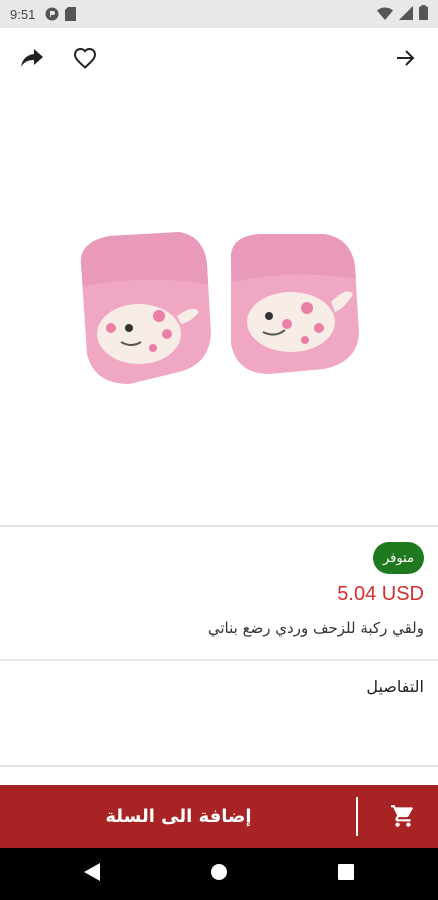 This screenshot has width=438, height=900. I want to click on nav-home-button, so click(219, 874).